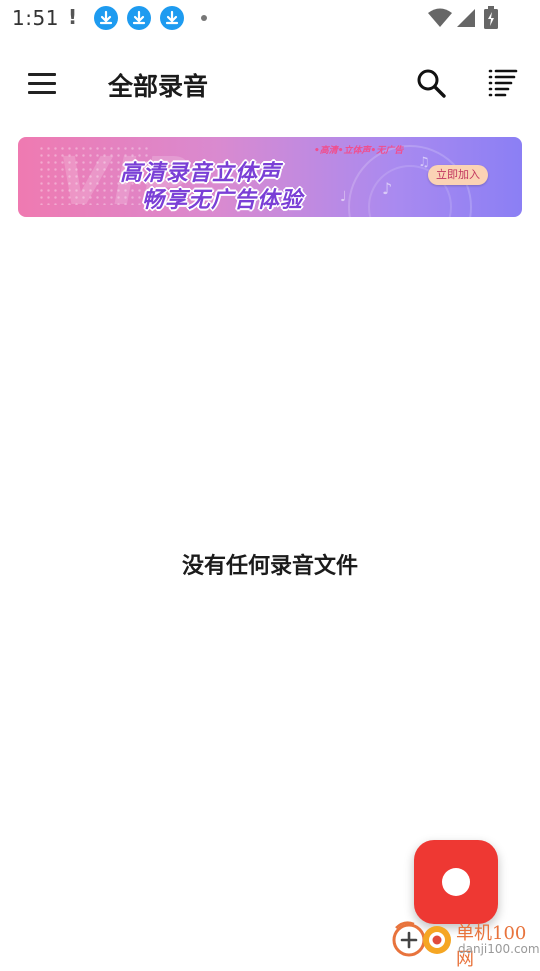 The width and height of the screenshot is (540, 971). What do you see at coordinates (458, 175) in the screenshot?
I see `join-now-button: 立即加入` at bounding box center [458, 175].